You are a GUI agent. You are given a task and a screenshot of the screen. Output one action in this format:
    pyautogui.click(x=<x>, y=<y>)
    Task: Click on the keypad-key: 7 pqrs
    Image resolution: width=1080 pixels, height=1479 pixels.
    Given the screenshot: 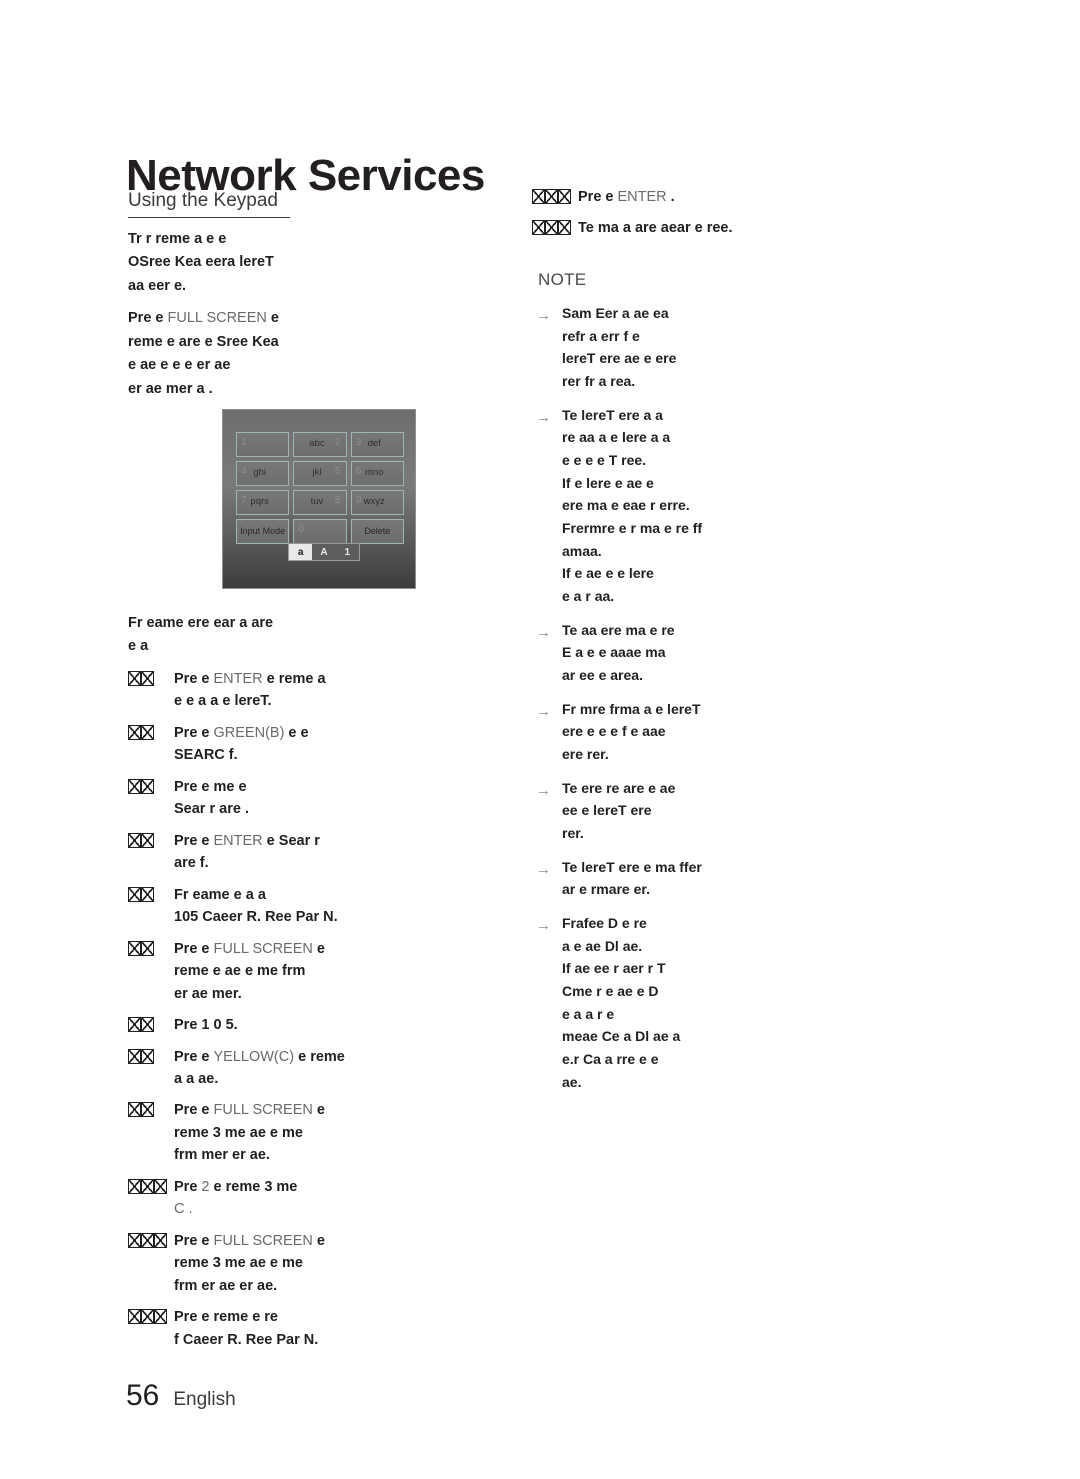 What is the action you would take?
    pyautogui.click(x=263, y=502)
    